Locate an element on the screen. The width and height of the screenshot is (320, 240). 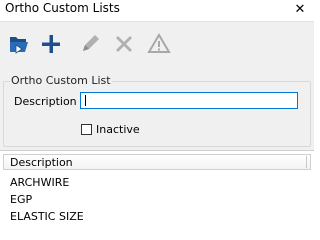
open-folder-icon is located at coordinates (19, 45).